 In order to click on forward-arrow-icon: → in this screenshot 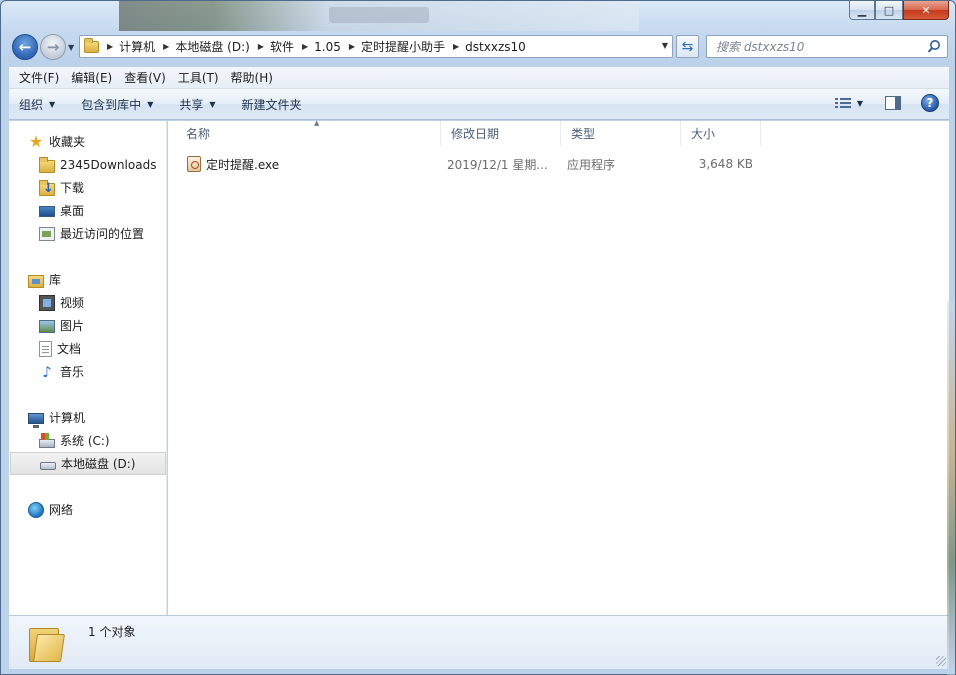, I will do `click(53, 47)`.